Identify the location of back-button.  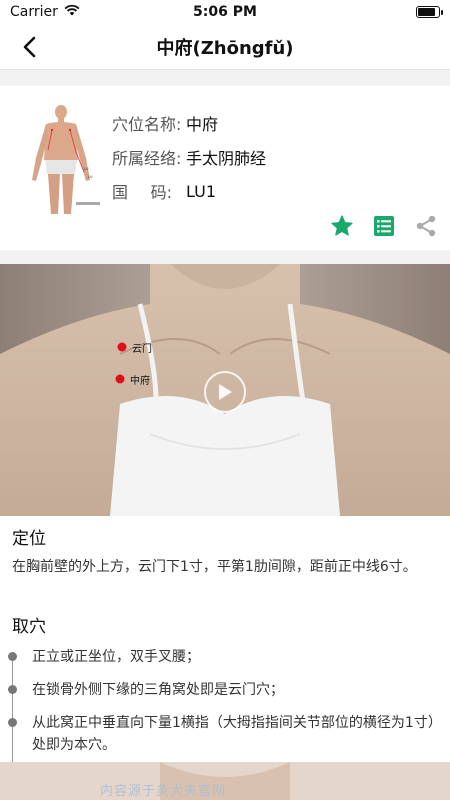
(29, 47).